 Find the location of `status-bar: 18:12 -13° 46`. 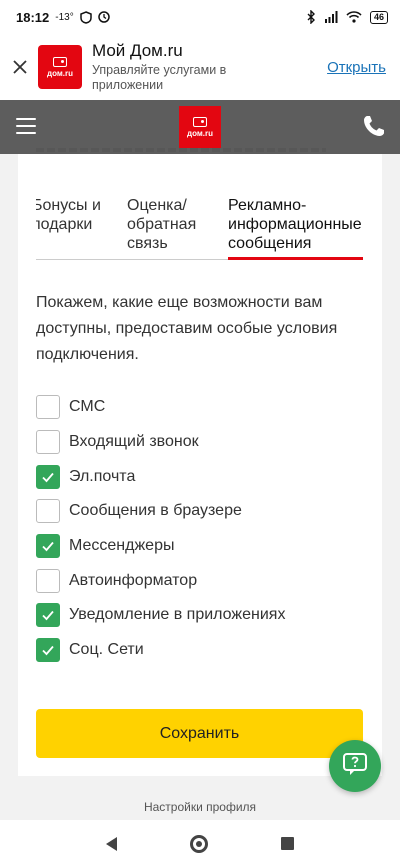

status-bar: 18:12 -13° 46 is located at coordinates (200, 17).